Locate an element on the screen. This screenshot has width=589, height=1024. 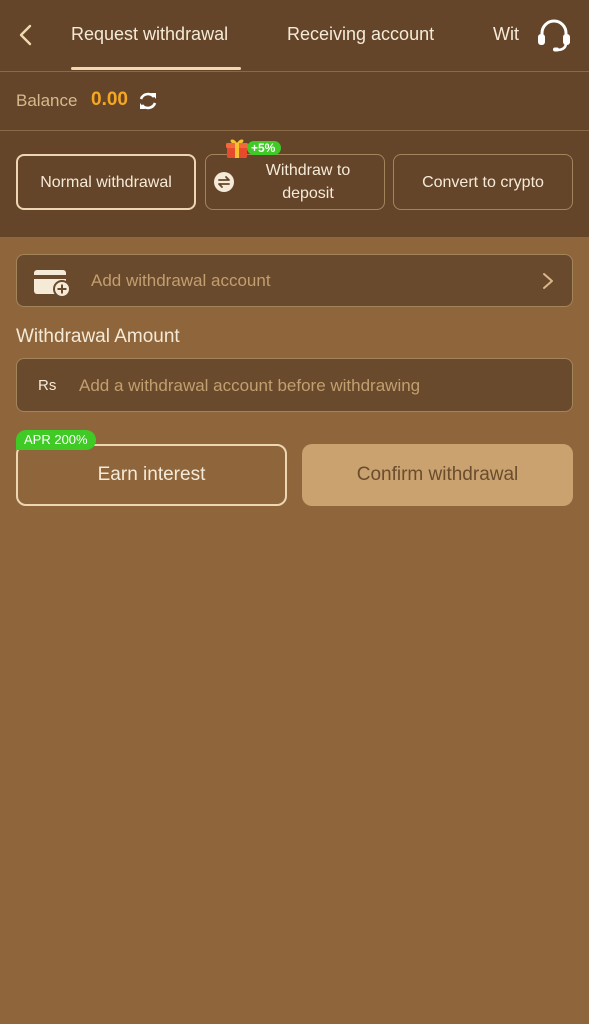
confirm-withdrawal-button: Confirm withdrawal is located at coordinates (437, 475).